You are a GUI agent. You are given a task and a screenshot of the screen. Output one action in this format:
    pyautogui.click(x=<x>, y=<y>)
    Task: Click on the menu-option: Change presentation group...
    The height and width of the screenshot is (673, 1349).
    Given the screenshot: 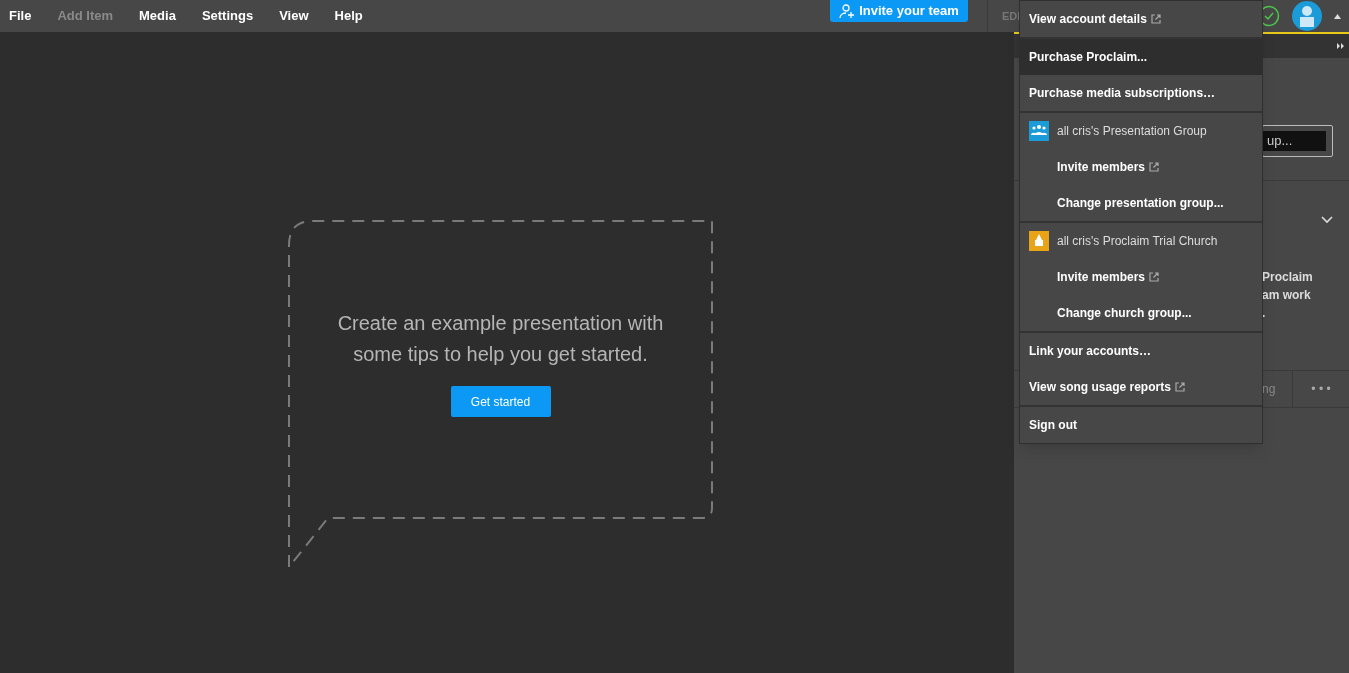 What is the action you would take?
    pyautogui.click(x=1141, y=203)
    